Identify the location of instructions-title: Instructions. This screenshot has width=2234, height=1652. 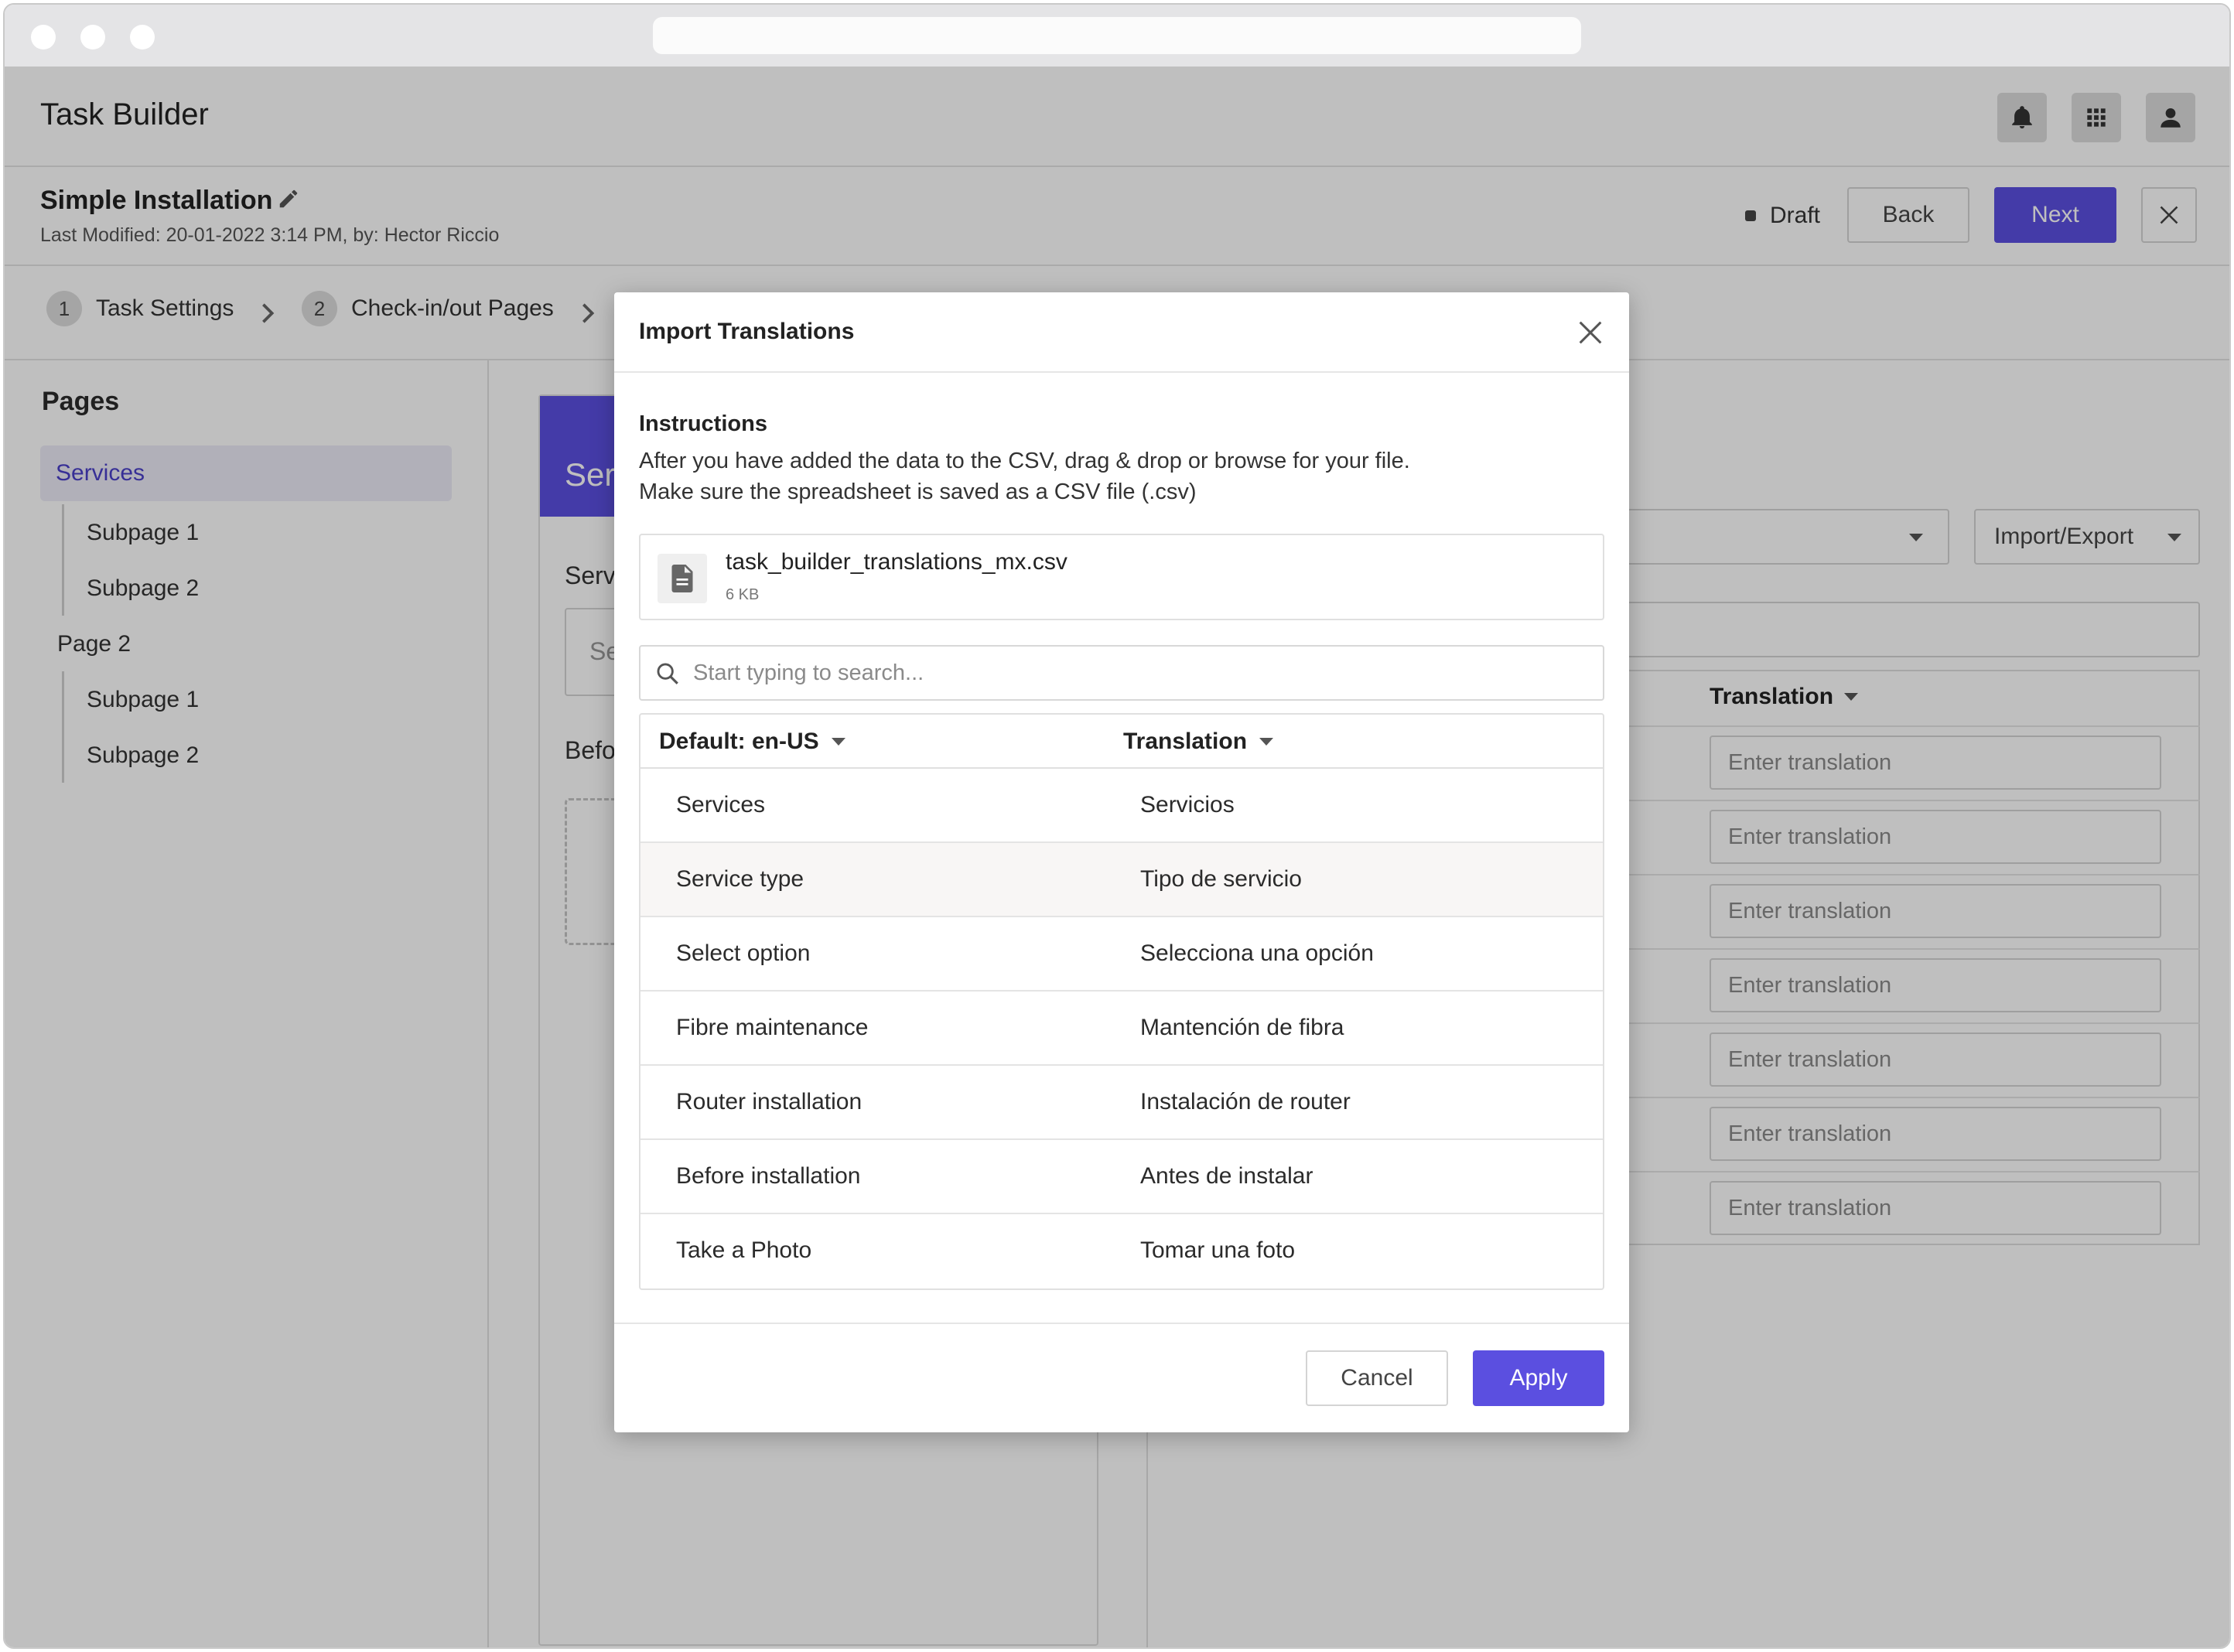
(703, 423).